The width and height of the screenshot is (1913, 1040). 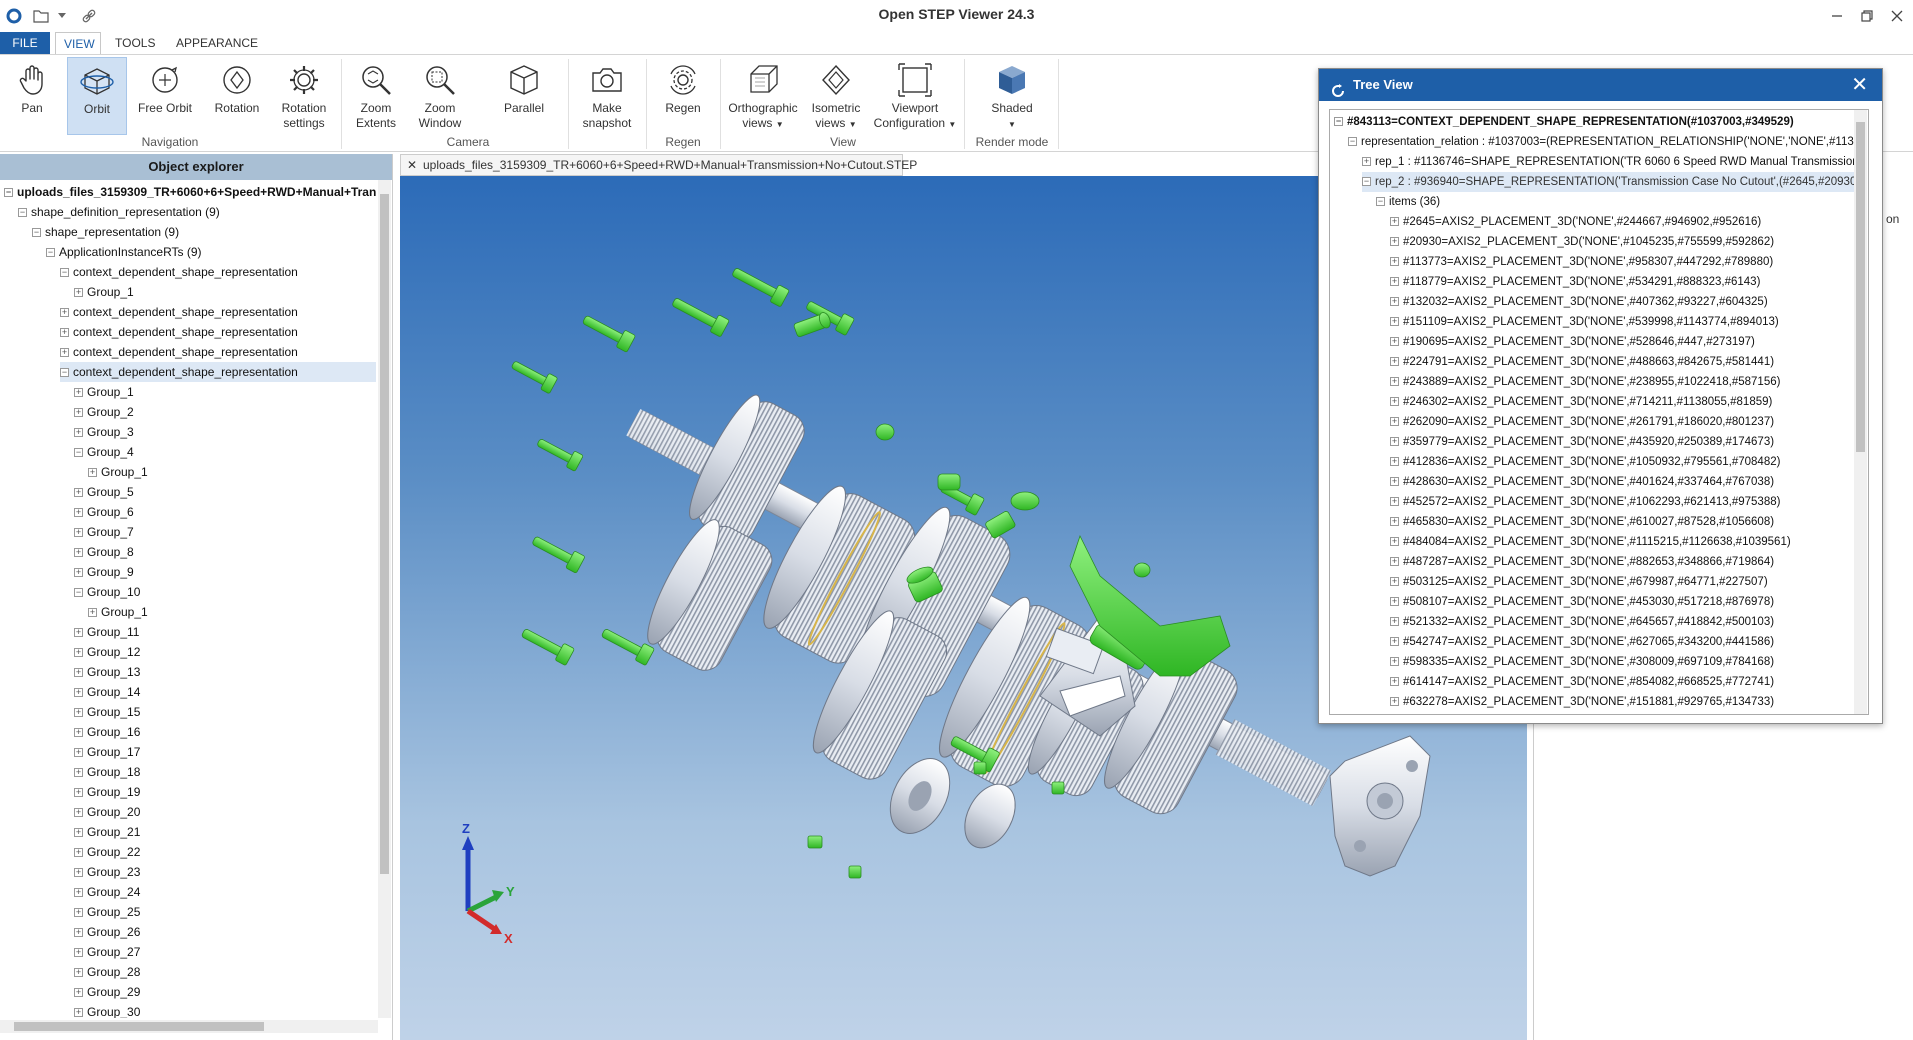 I want to click on tree-group: + Group_14, so click(x=107, y=692).